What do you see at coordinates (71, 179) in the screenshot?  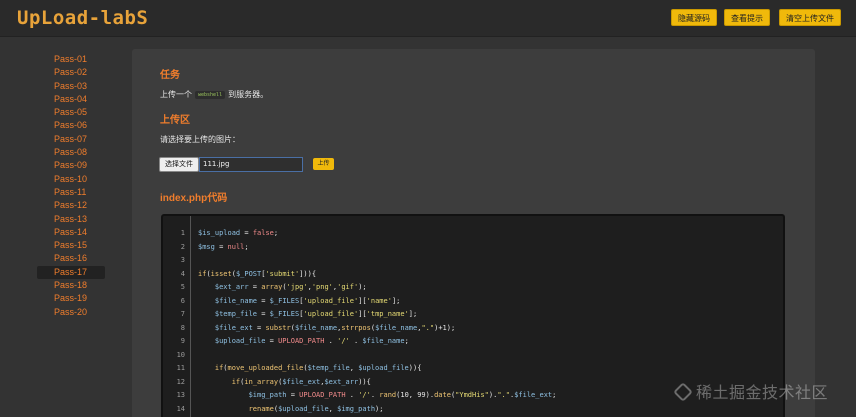 I see `sidebar-item-pass-10: Pass-10` at bounding box center [71, 179].